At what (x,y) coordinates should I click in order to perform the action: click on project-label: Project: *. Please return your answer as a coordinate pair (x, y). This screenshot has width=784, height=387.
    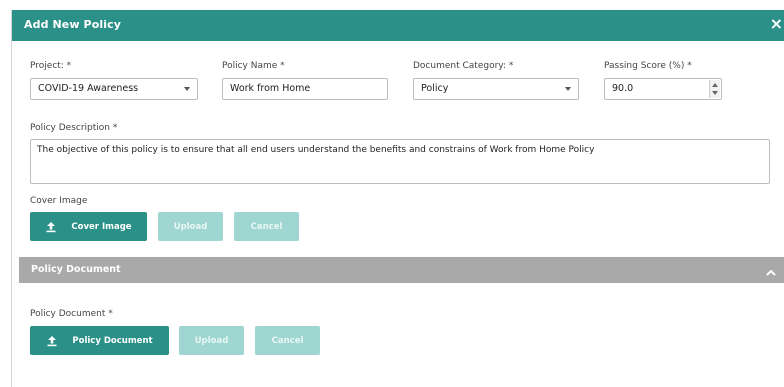
    Looking at the image, I should click on (51, 66).